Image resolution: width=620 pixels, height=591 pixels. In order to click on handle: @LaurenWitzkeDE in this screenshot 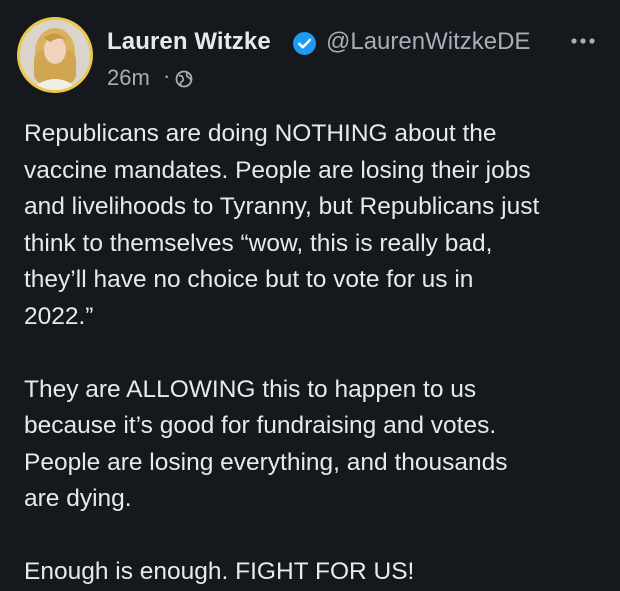, I will do `click(428, 42)`.